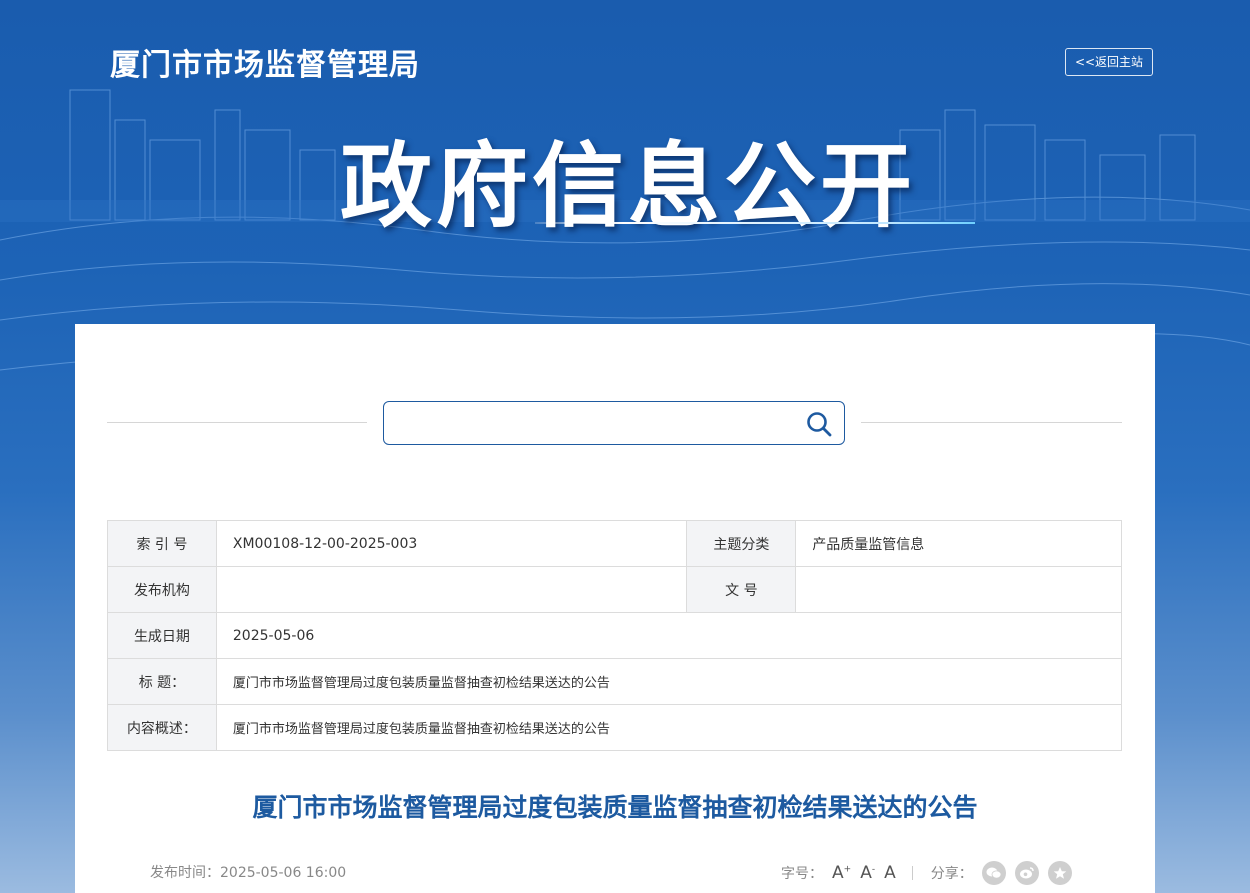 Image resolution: width=1250 pixels, height=893 pixels. I want to click on date-label: 生成日期, so click(162, 635).